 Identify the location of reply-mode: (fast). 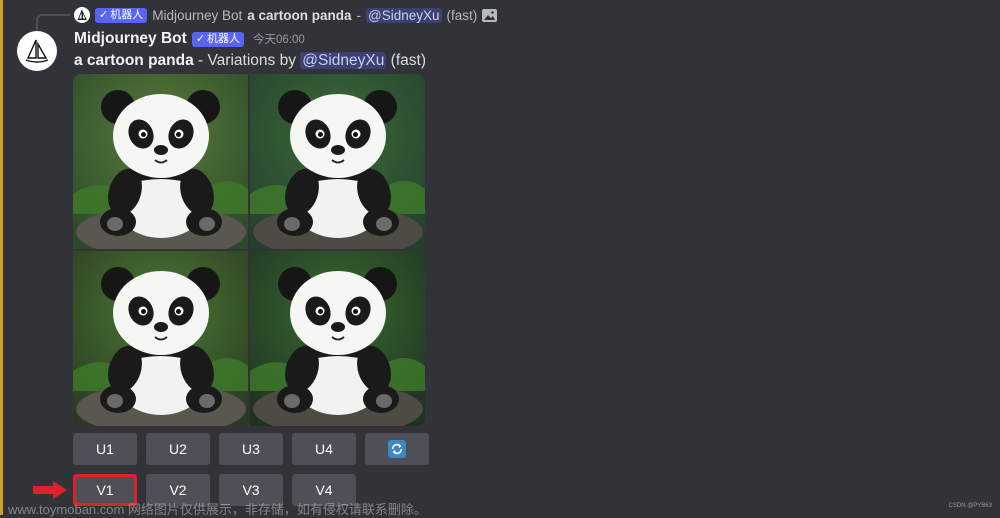
(462, 15).